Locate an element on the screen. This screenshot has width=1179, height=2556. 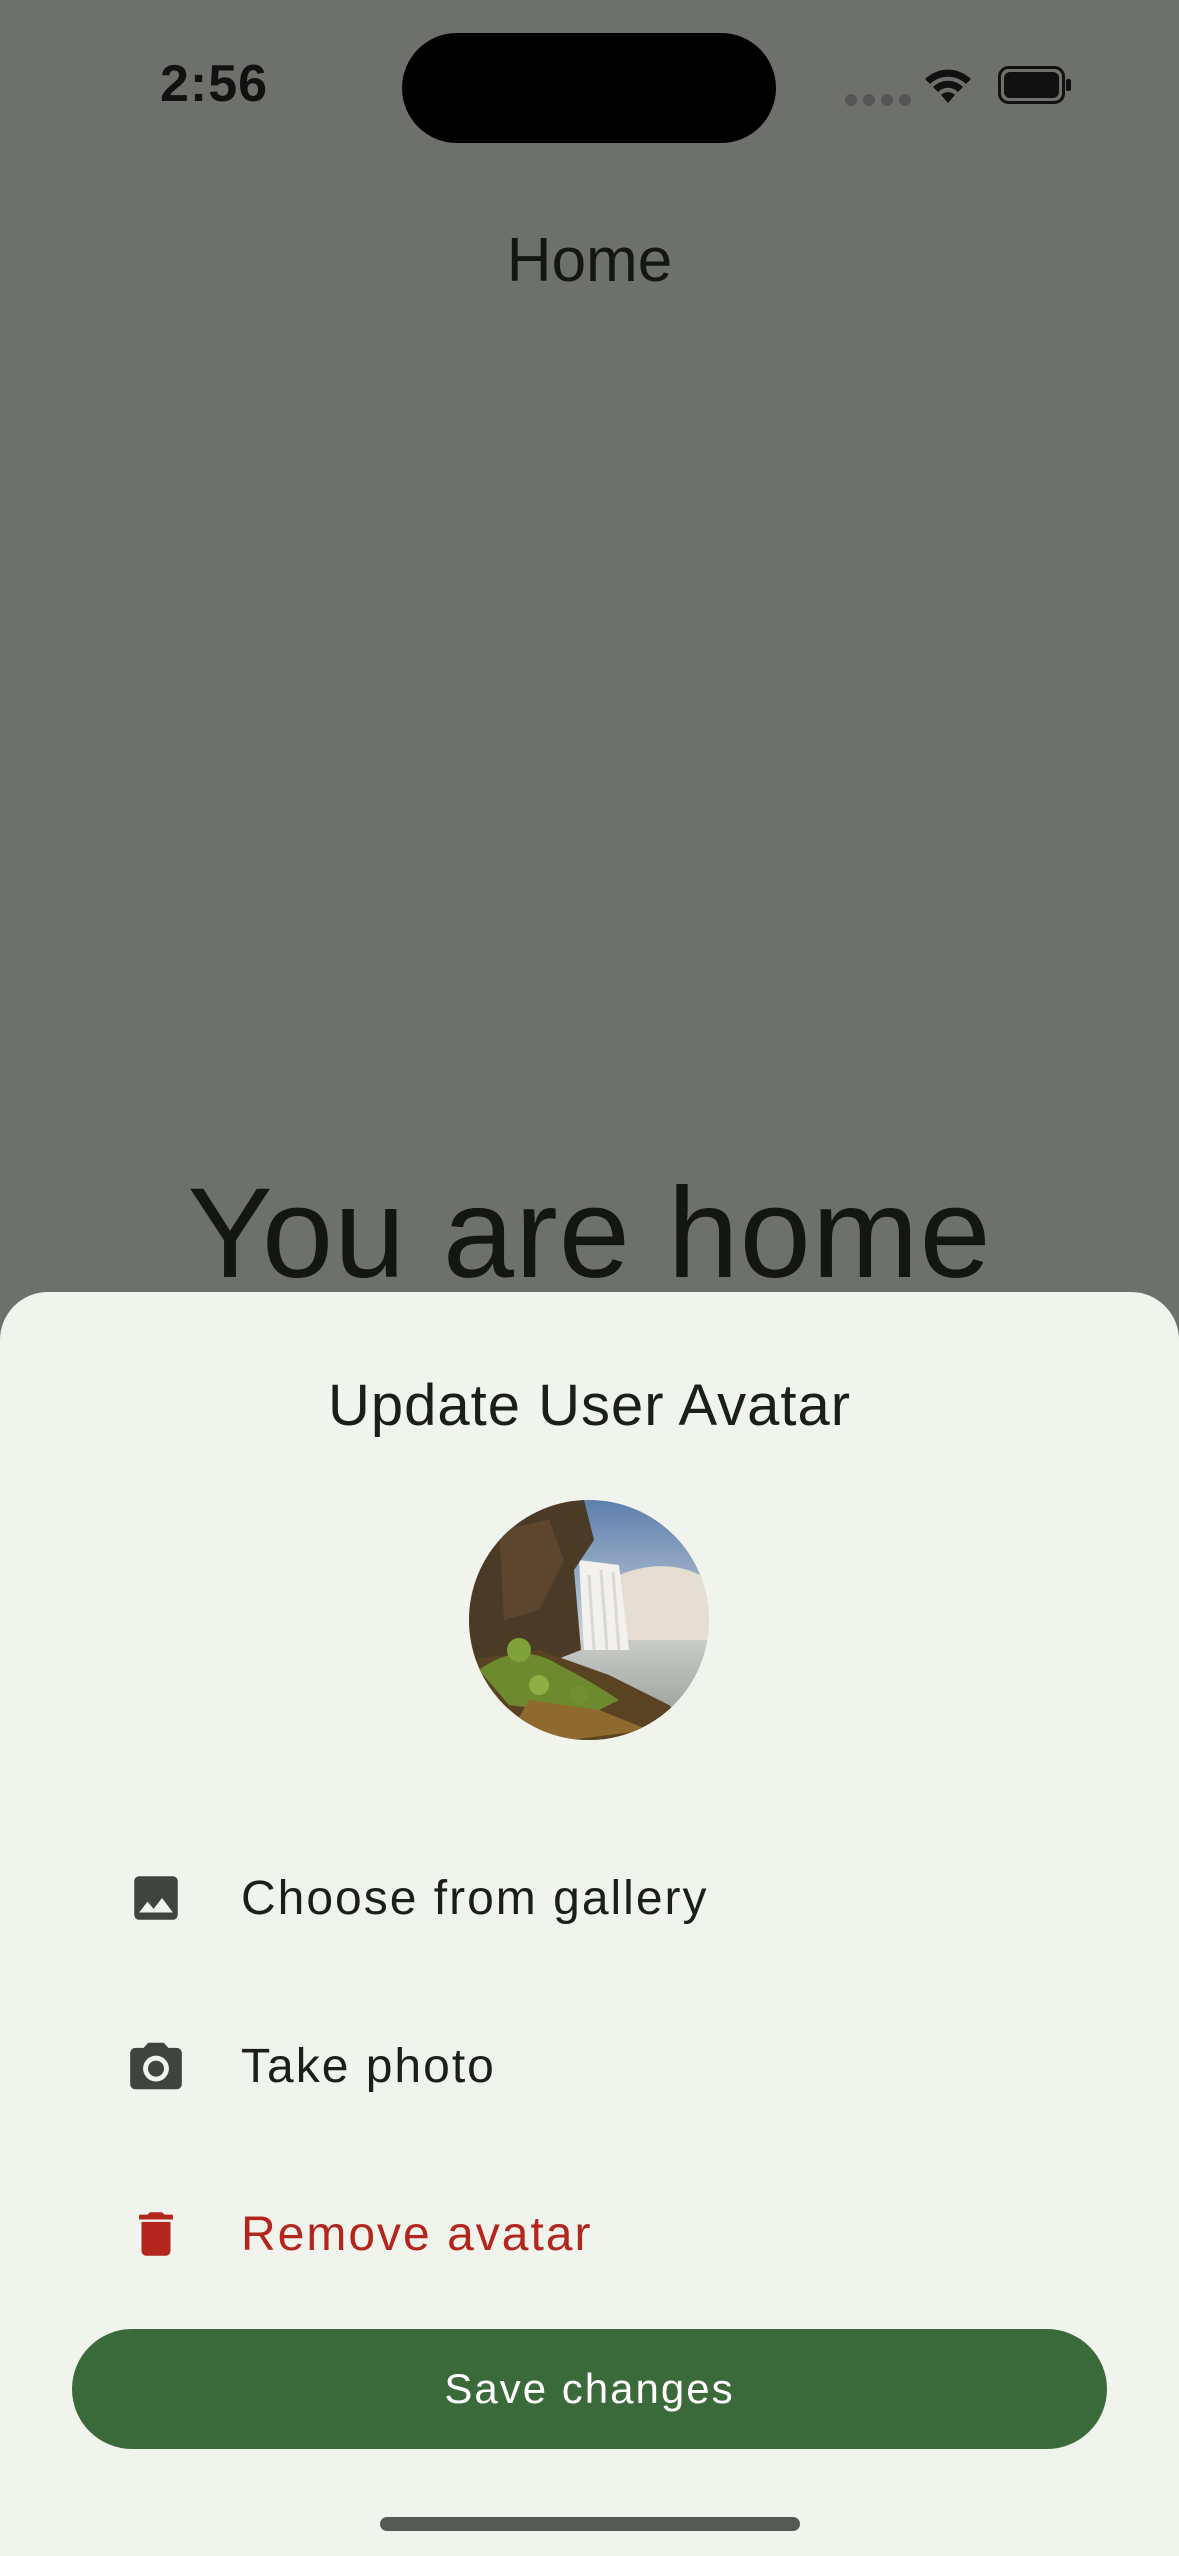
status-time: 2:56 is located at coordinates (214, 84).